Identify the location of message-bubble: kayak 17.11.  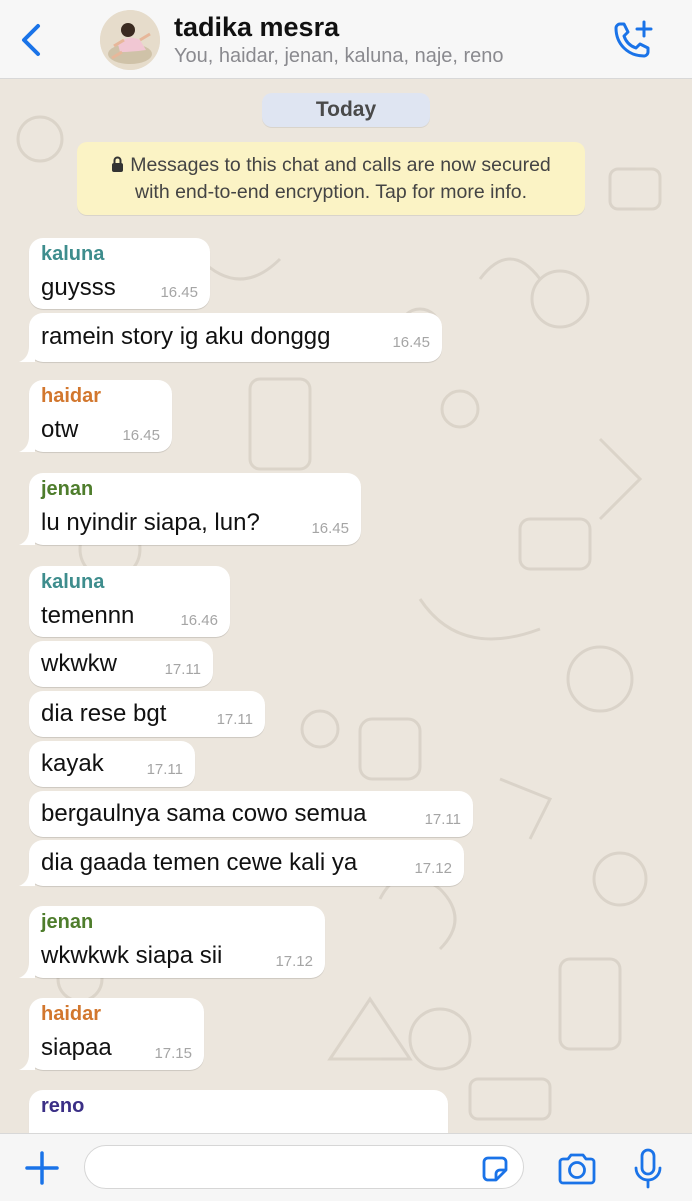
(112, 764).